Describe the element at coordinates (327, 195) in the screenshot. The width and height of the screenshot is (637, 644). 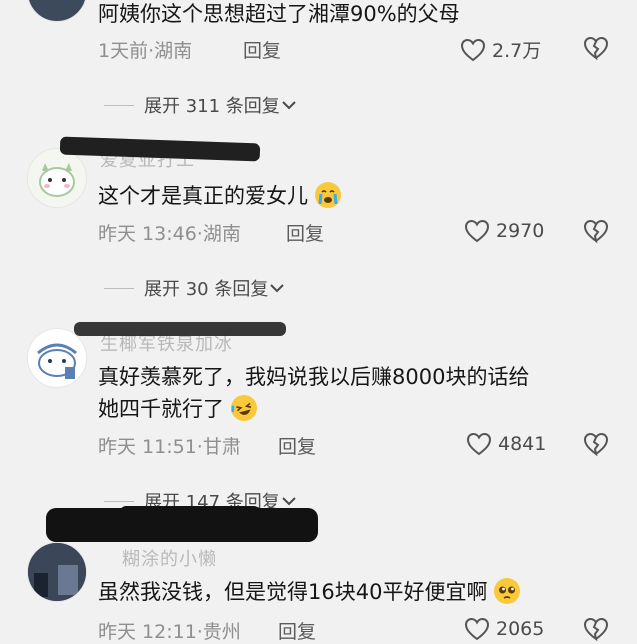
I see `crying-emoji-icon` at that location.